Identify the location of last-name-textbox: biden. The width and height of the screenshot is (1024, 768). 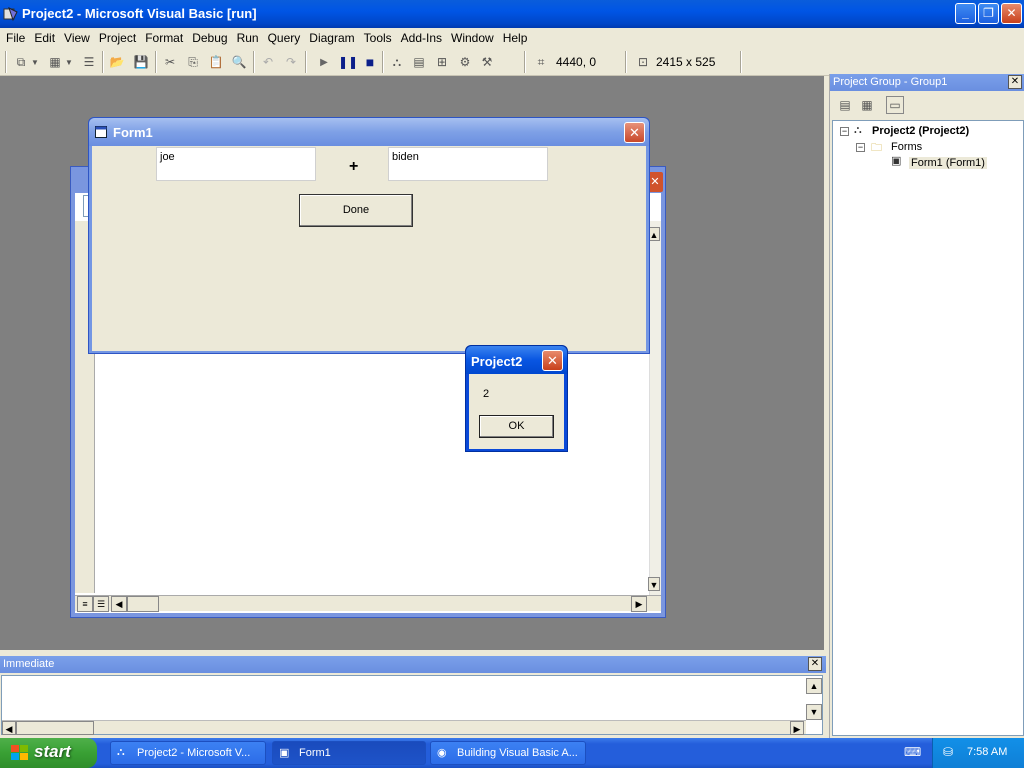
(468, 164).